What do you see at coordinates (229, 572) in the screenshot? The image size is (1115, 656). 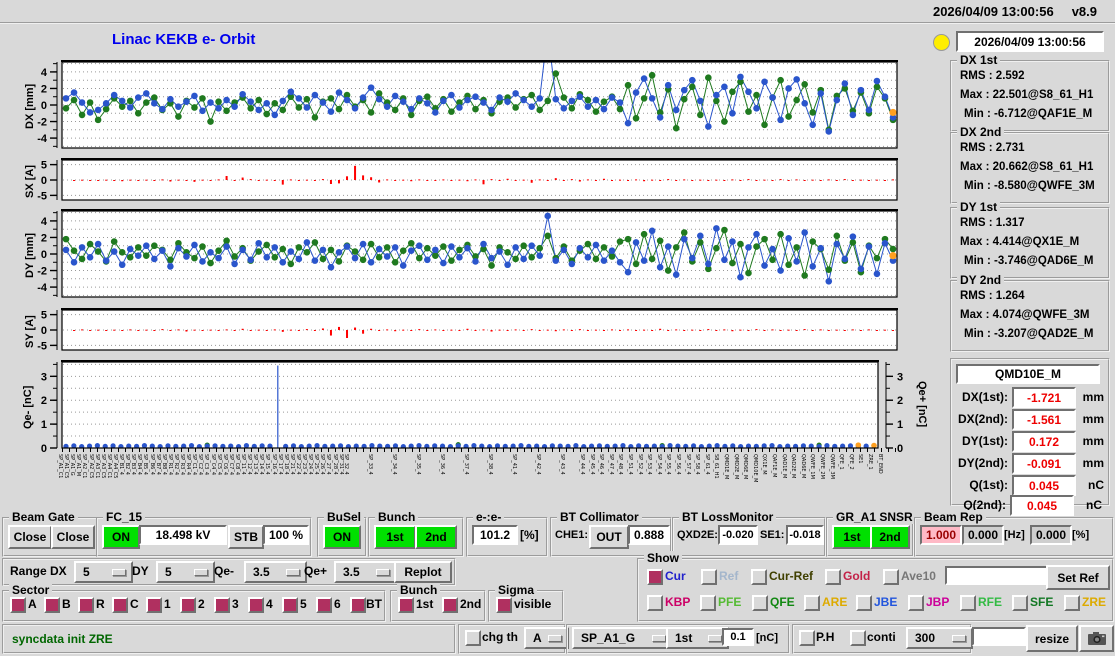 I see `range-bar: Range DX 5 DY 5 Qe- 3.5 Qe+ 3.5 Replot` at bounding box center [229, 572].